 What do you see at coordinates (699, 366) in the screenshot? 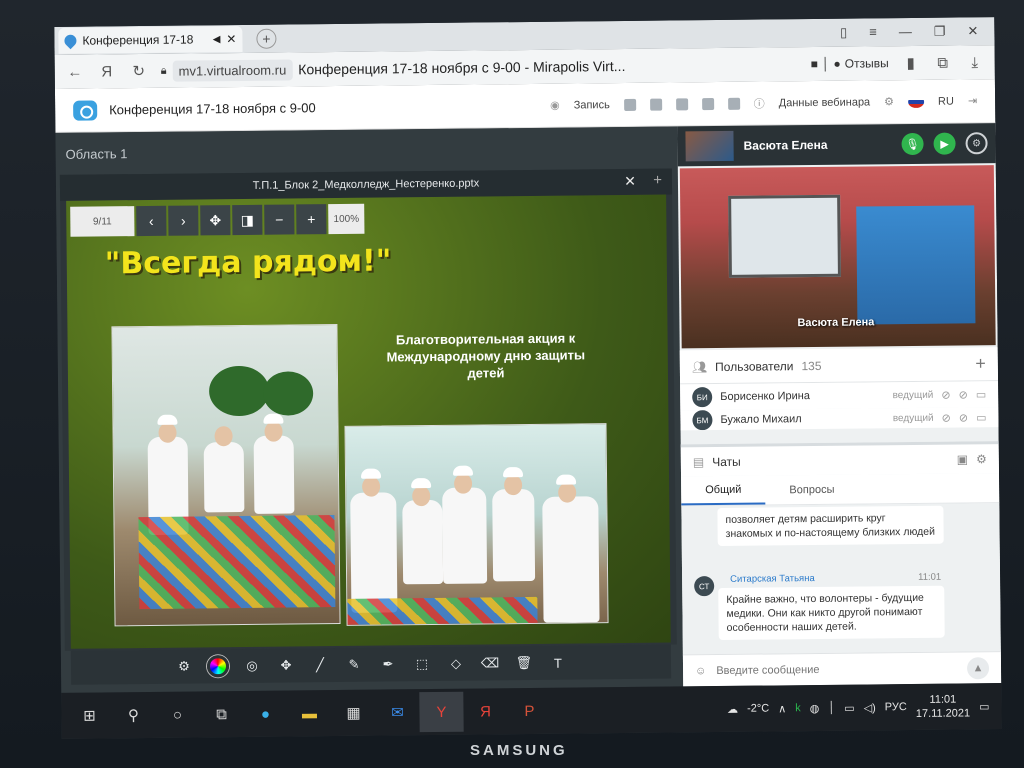
I see `users-icon: 👥︎` at bounding box center [699, 366].